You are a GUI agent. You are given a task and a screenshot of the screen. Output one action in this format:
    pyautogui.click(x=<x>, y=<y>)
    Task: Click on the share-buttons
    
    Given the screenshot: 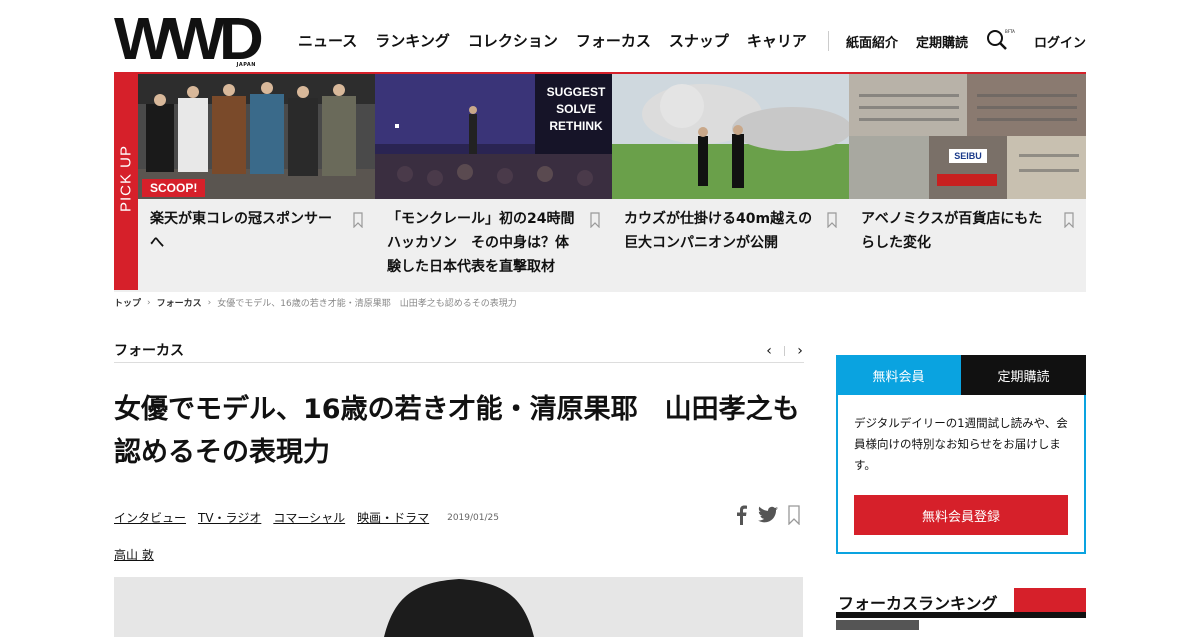 What is the action you would take?
    pyautogui.click(x=767, y=515)
    